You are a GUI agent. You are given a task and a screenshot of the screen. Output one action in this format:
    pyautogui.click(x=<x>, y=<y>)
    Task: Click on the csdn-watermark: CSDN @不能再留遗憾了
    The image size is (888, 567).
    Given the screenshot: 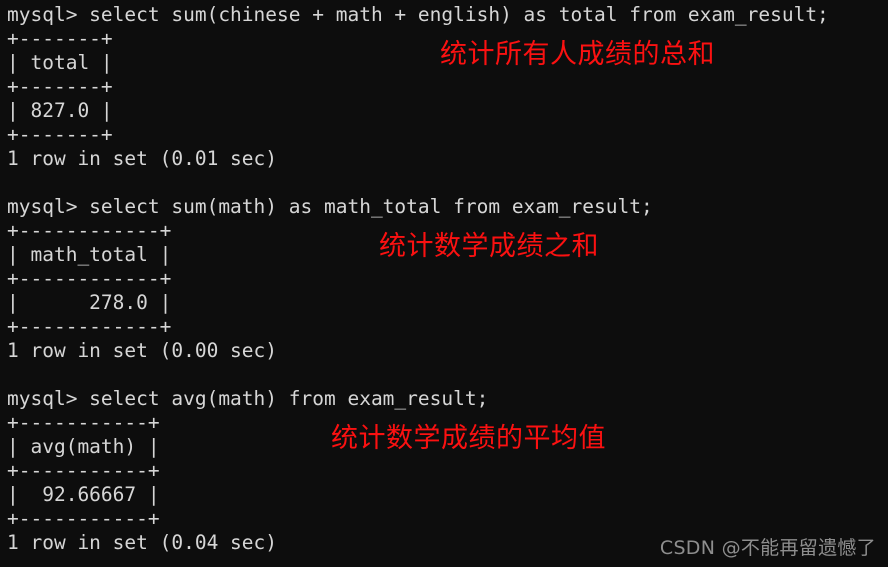 What is the action you would take?
    pyautogui.click(x=767, y=548)
    